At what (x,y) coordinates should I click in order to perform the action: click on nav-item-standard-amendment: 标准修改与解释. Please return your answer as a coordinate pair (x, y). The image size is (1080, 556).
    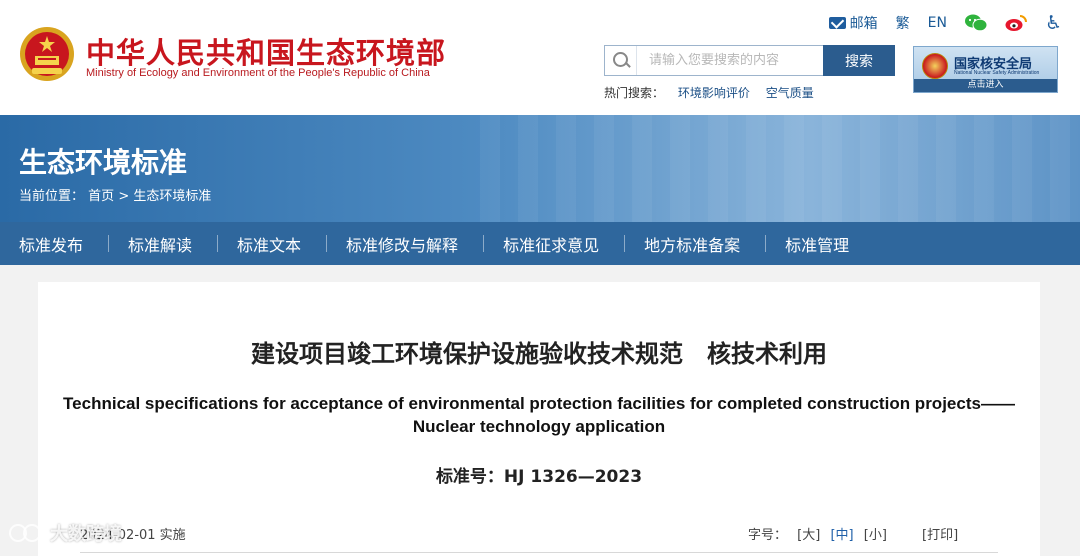
    Looking at the image, I should click on (406, 243).